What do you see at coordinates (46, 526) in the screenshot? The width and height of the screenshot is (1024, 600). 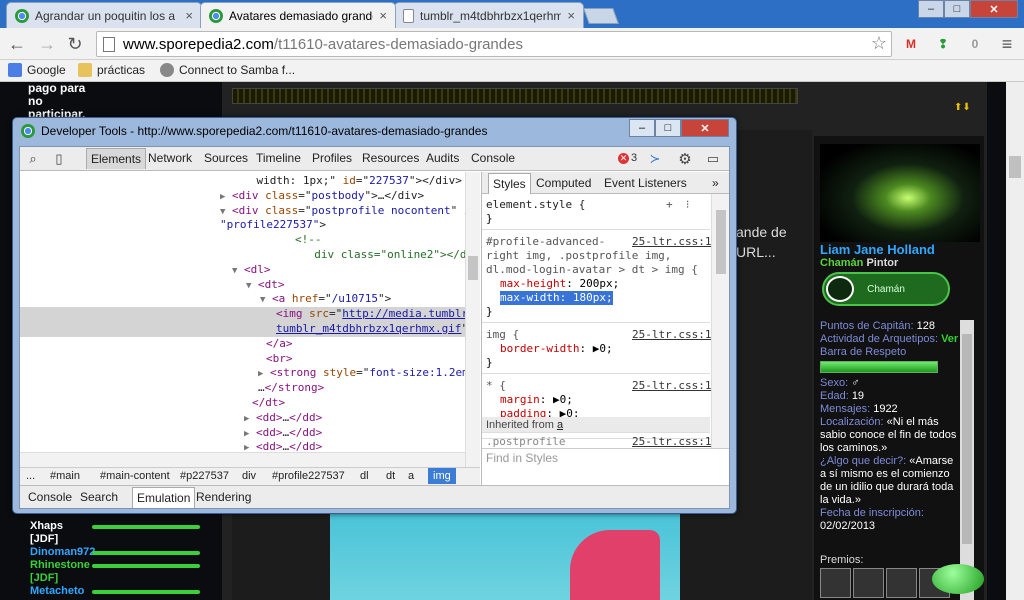 I see `chat-username: Xhaps` at bounding box center [46, 526].